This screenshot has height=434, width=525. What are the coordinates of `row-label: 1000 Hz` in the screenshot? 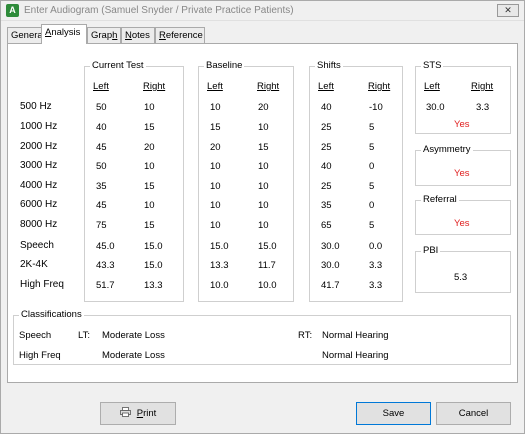 It's located at (39, 126).